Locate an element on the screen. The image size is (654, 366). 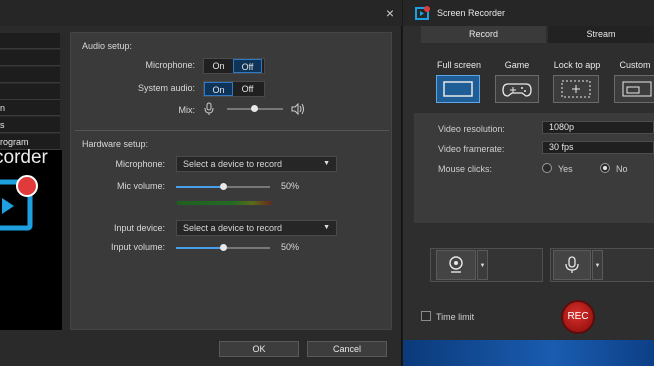
lock-to-app-mode-button is located at coordinates (576, 89).